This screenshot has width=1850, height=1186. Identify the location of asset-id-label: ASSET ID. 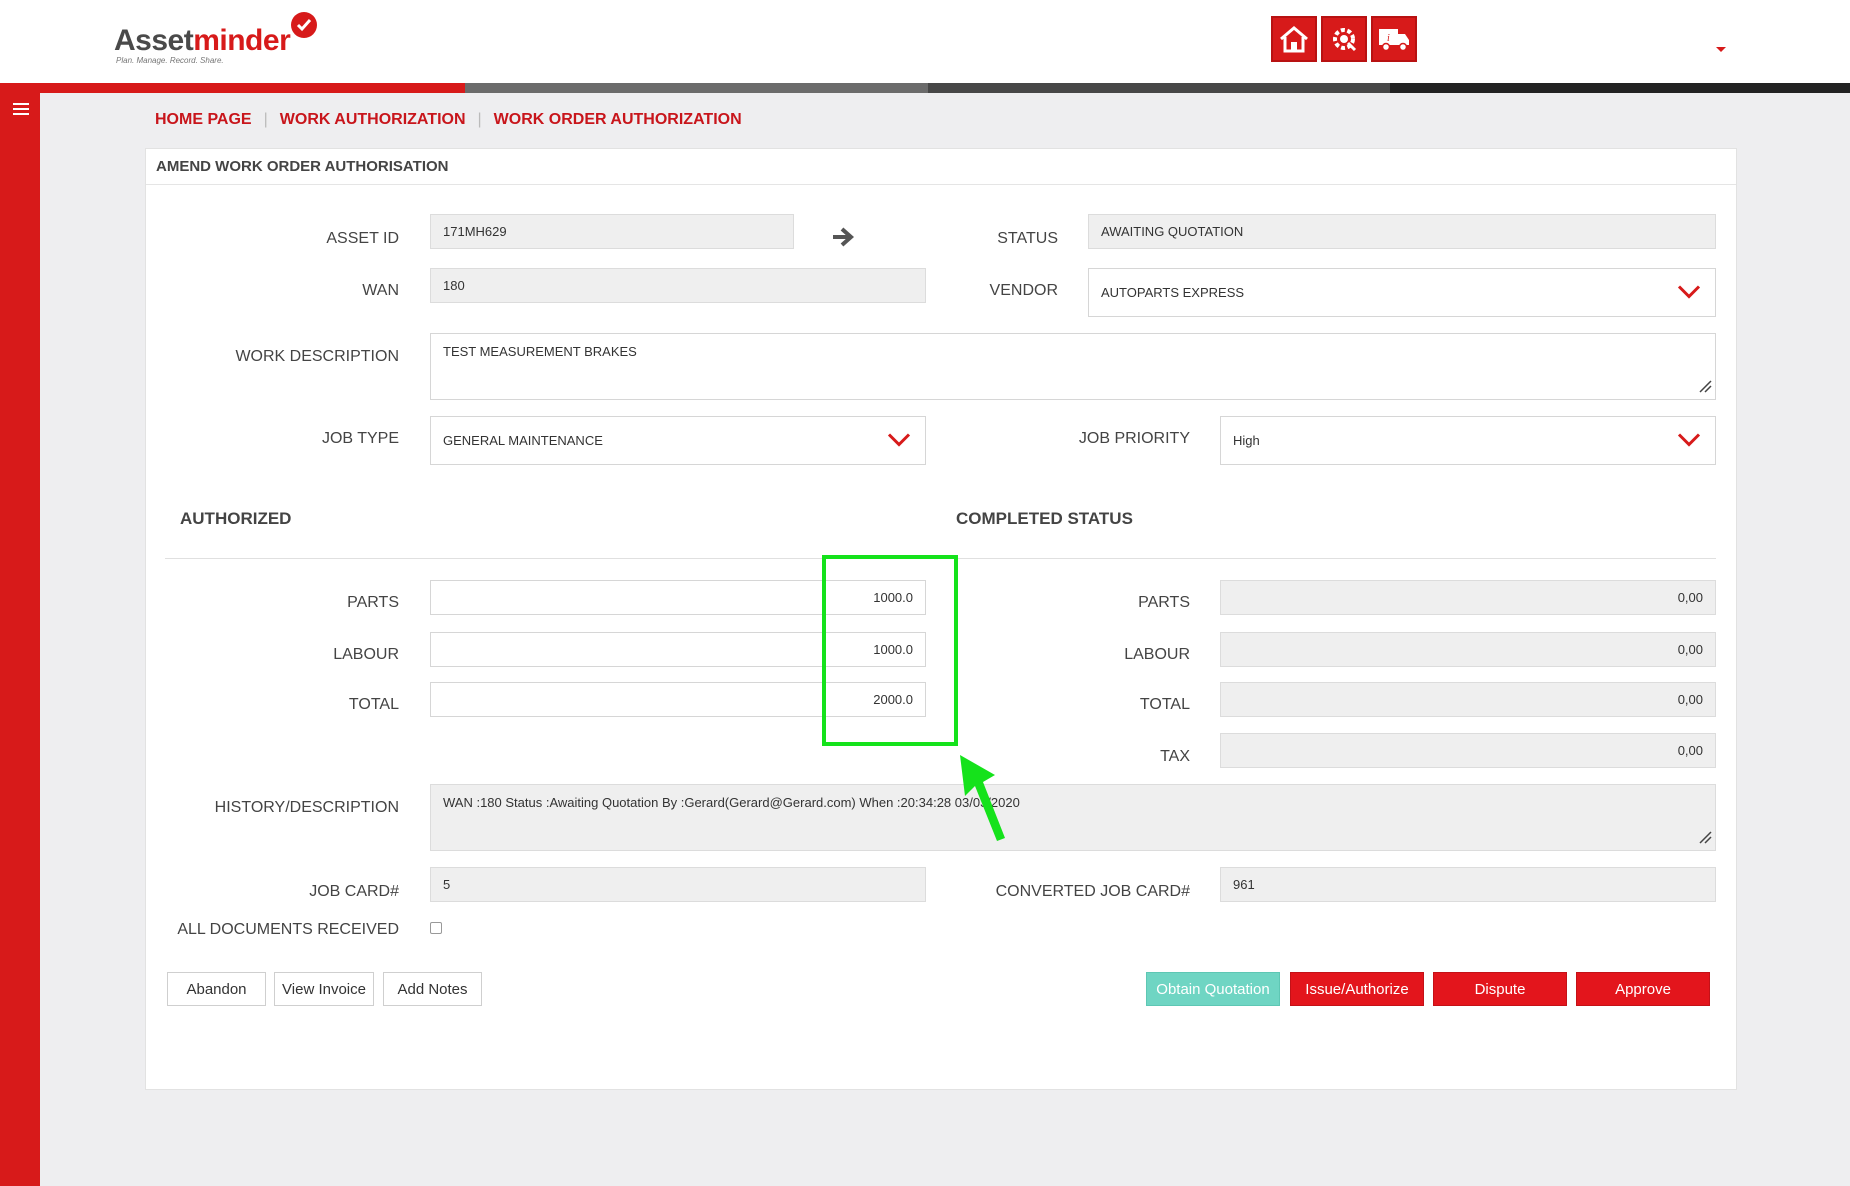
(362, 238).